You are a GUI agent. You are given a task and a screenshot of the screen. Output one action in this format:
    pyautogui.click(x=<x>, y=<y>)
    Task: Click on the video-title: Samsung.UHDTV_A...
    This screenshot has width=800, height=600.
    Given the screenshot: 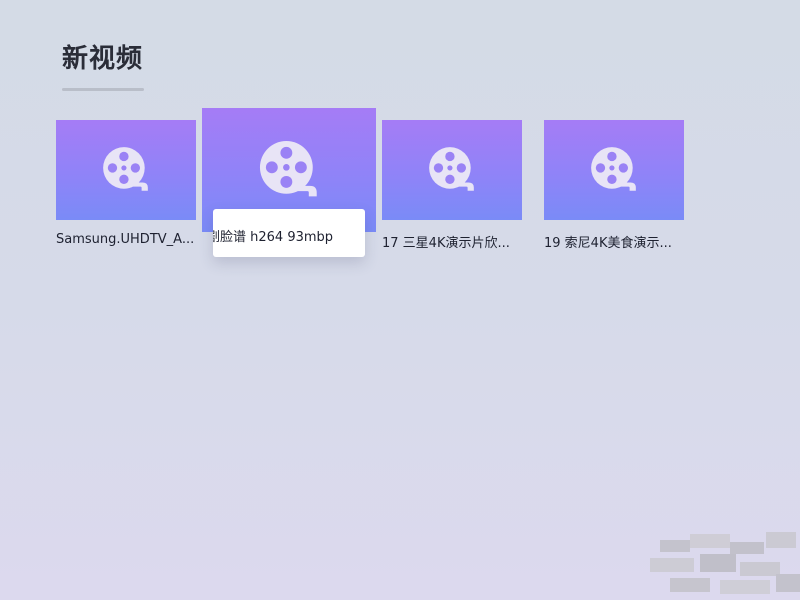 What is the action you would take?
    pyautogui.click(x=125, y=239)
    